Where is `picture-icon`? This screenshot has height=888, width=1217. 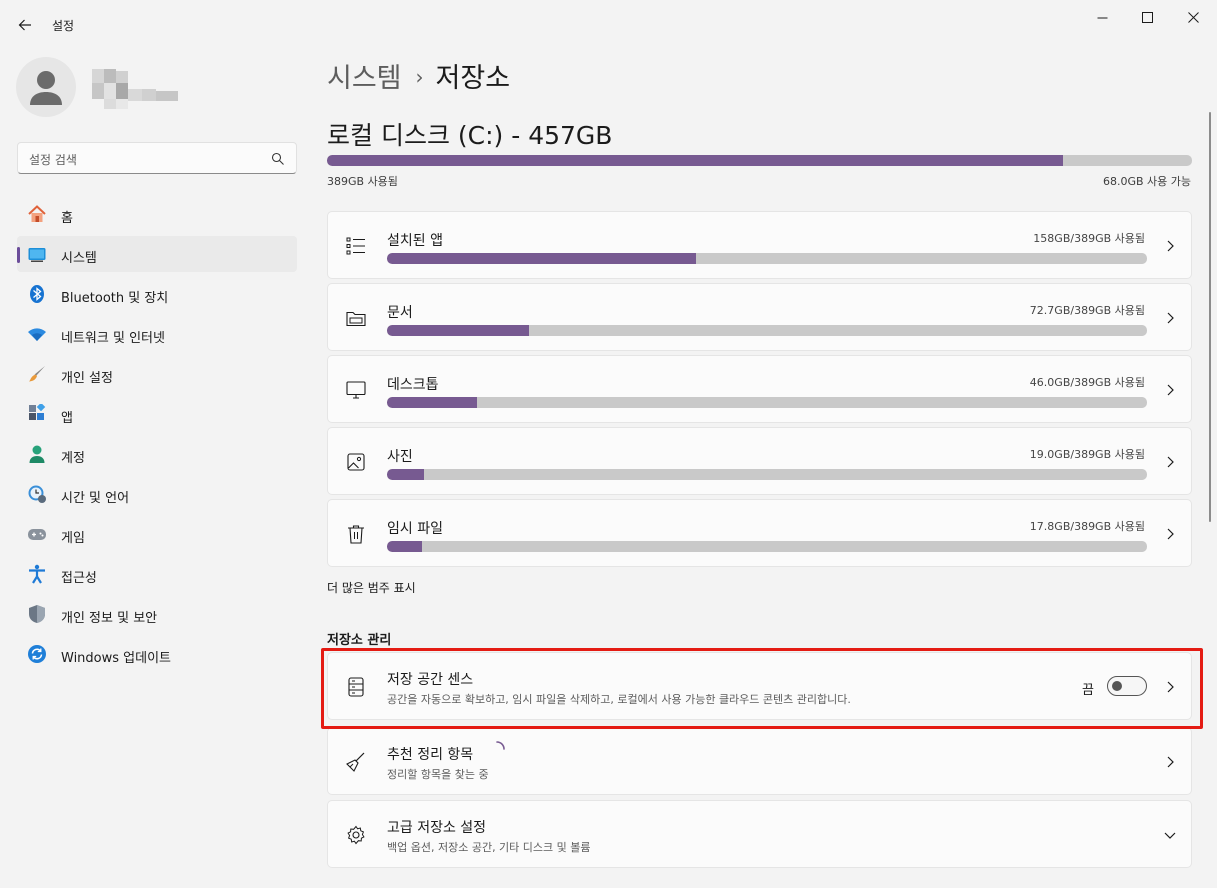
picture-icon is located at coordinates (356, 462).